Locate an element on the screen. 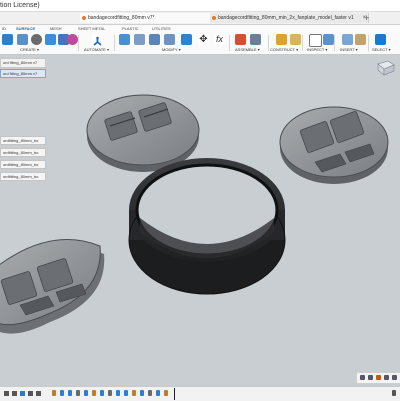 The width and height of the screenshot is (400, 401). new-component-icon is located at coordinates (7, 39).